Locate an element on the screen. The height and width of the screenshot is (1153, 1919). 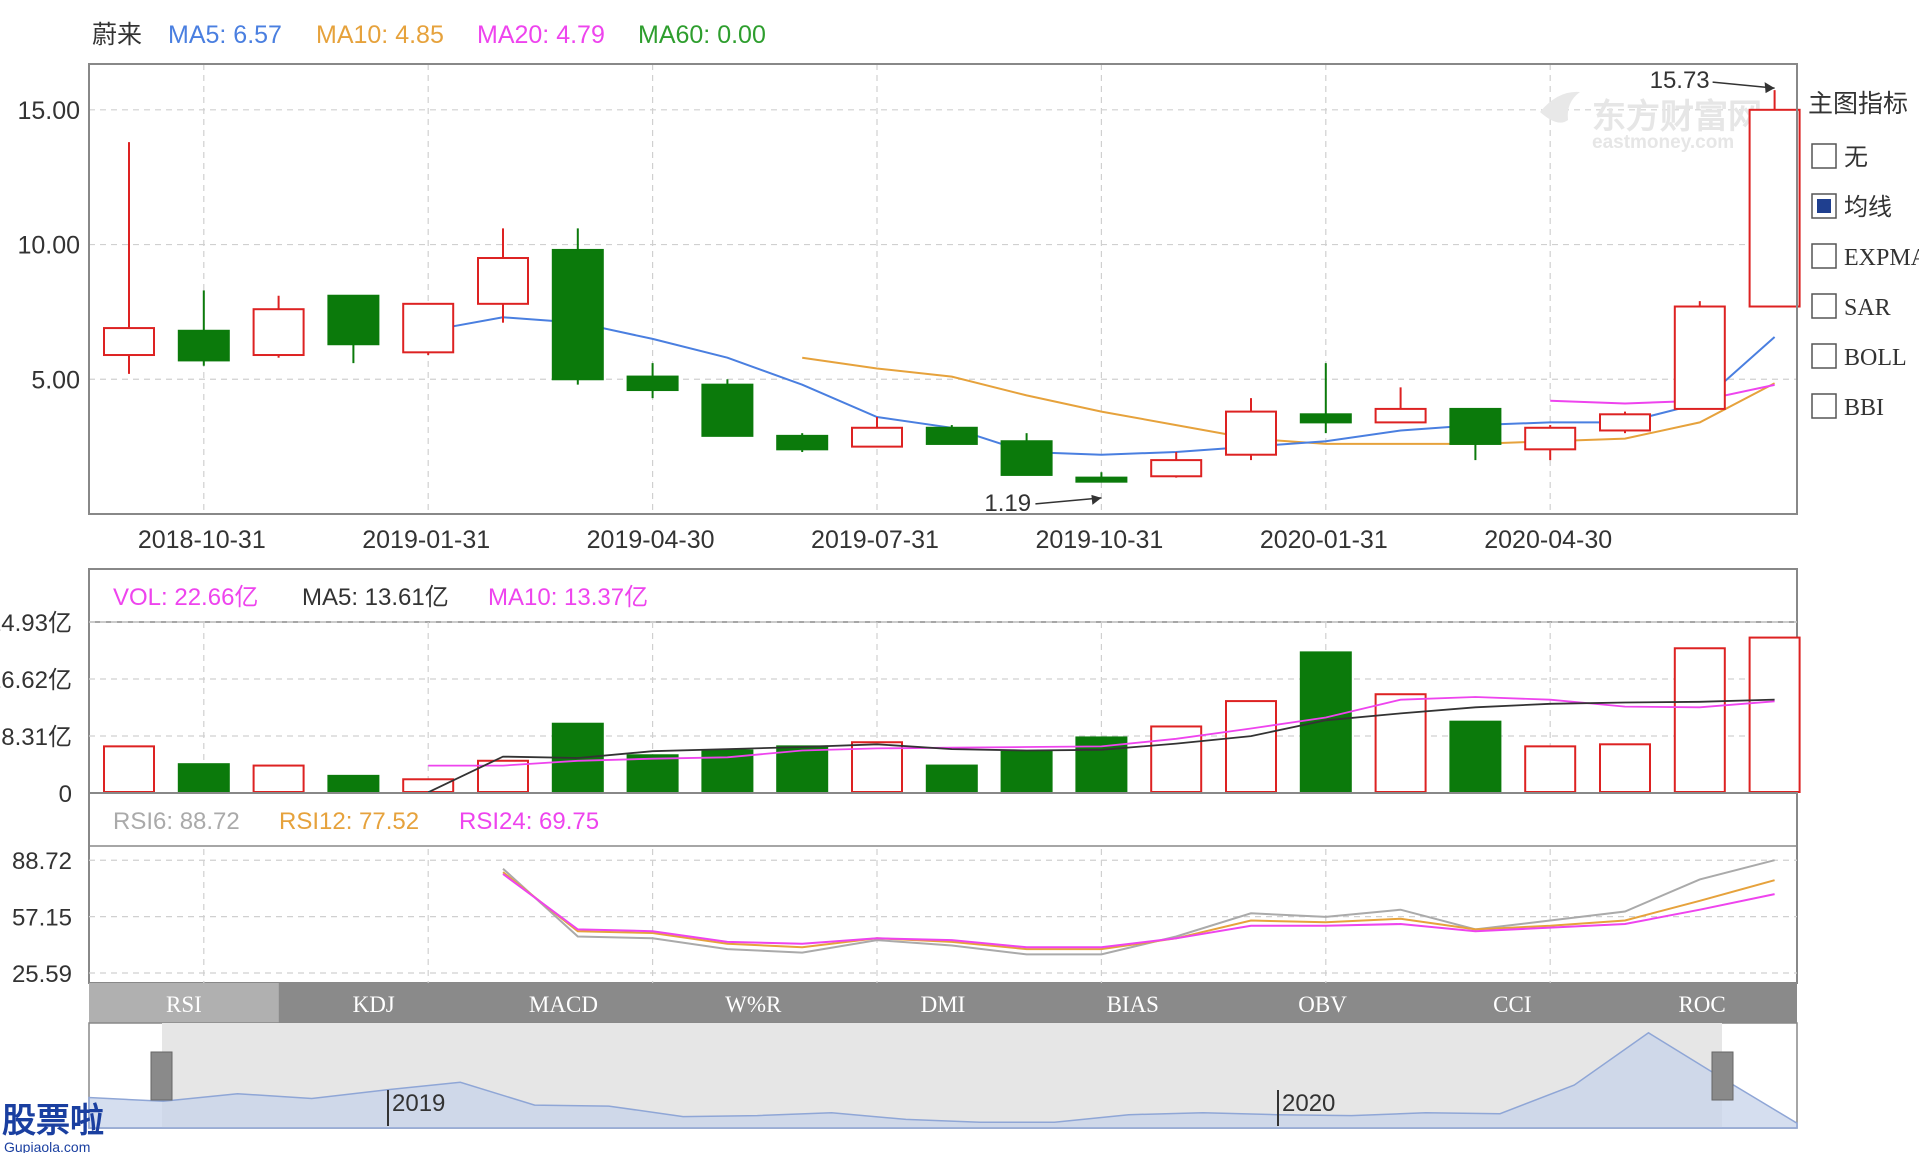
tab-label: DMI is located at coordinates (943, 1004).